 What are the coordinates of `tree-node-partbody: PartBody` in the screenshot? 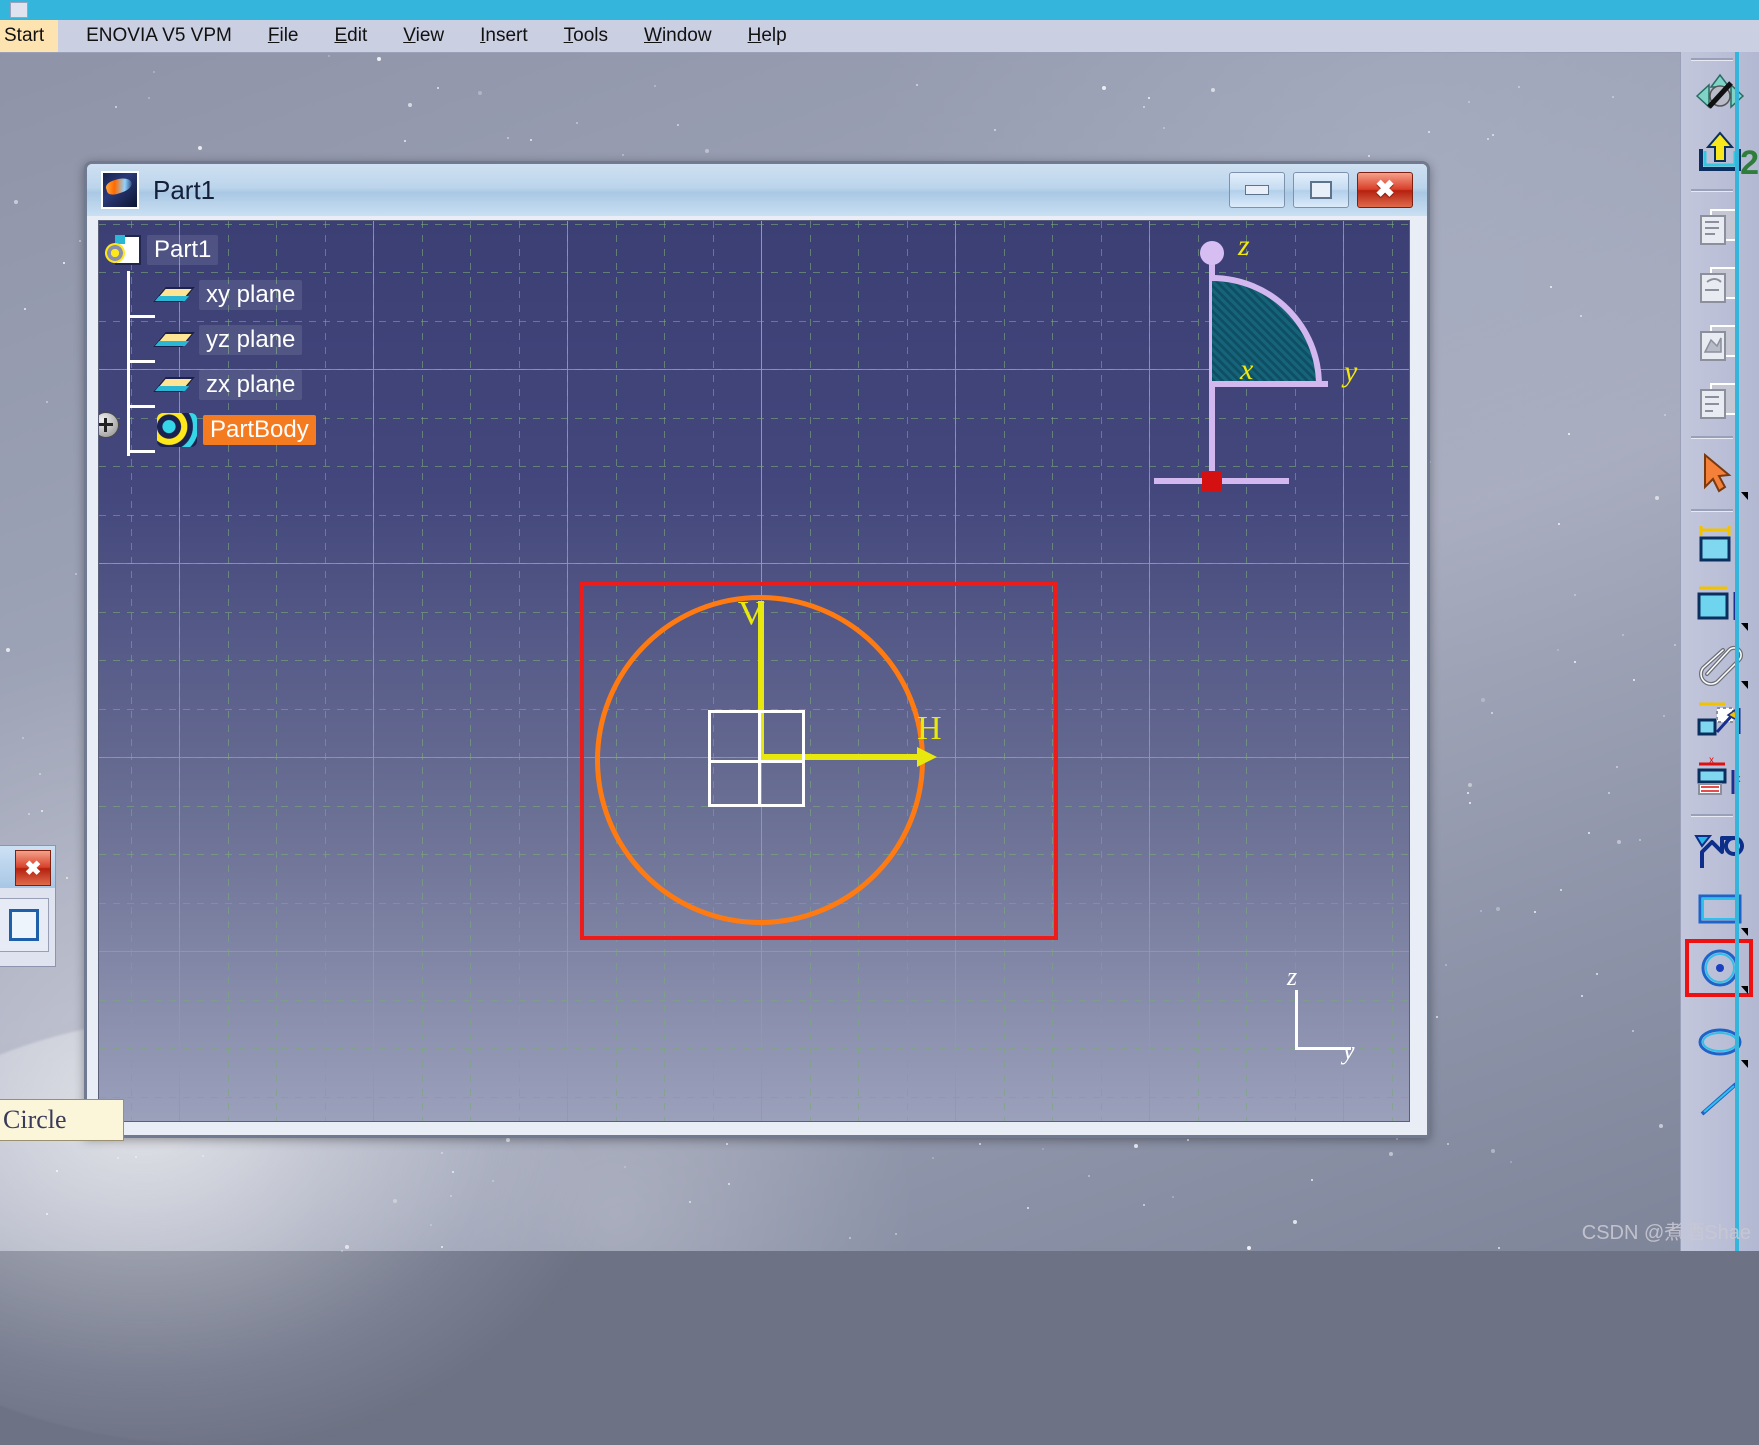 It's located at (253, 429).